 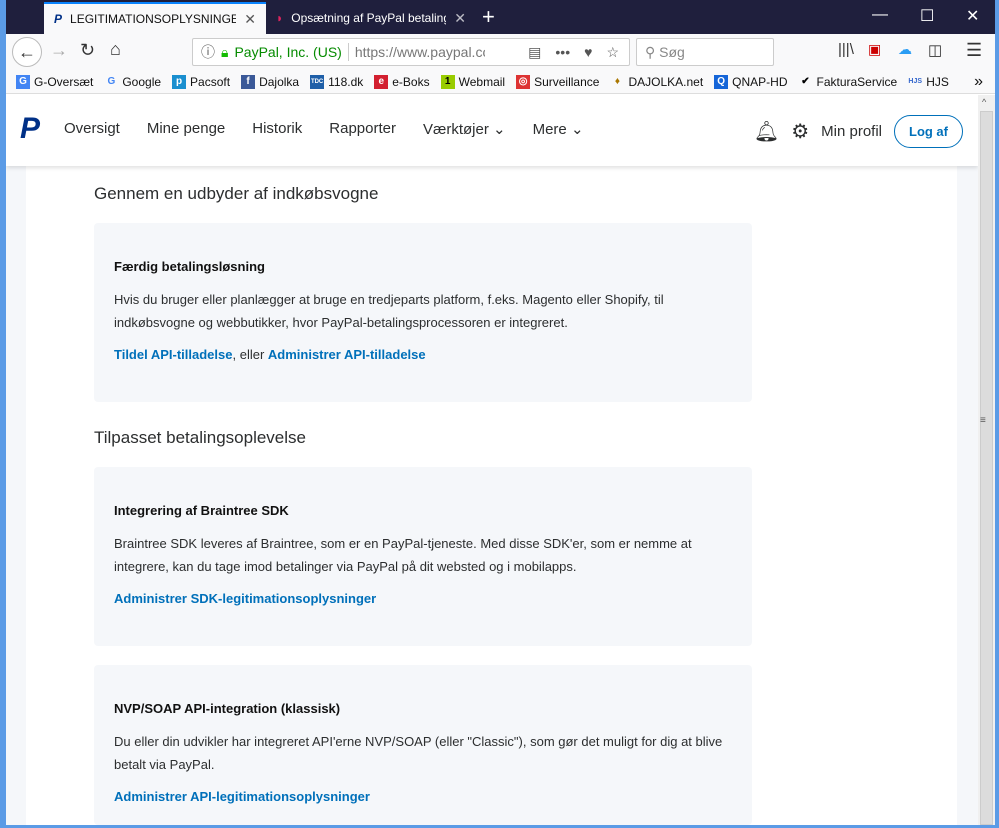 What do you see at coordinates (650, 52) in the screenshot?
I see `search-icon: ⚲` at bounding box center [650, 52].